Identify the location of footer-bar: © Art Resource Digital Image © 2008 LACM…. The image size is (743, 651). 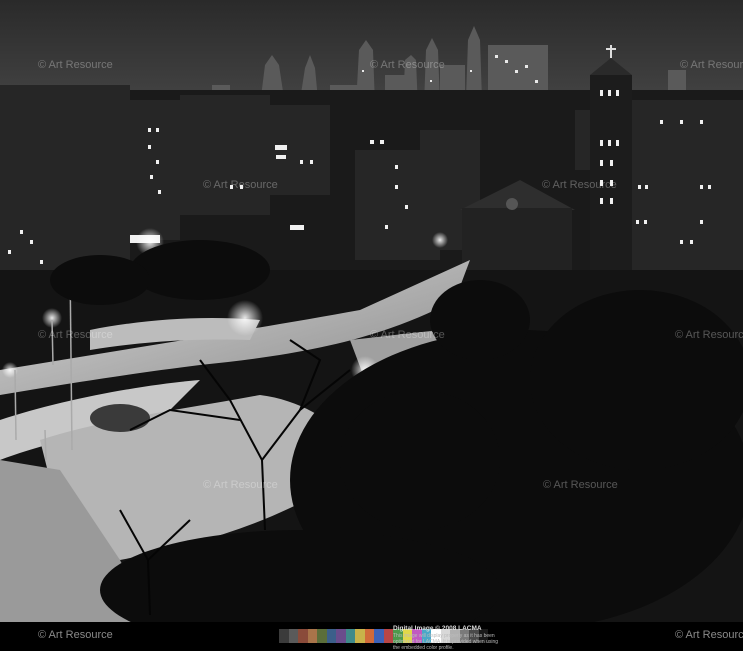
(371, 636).